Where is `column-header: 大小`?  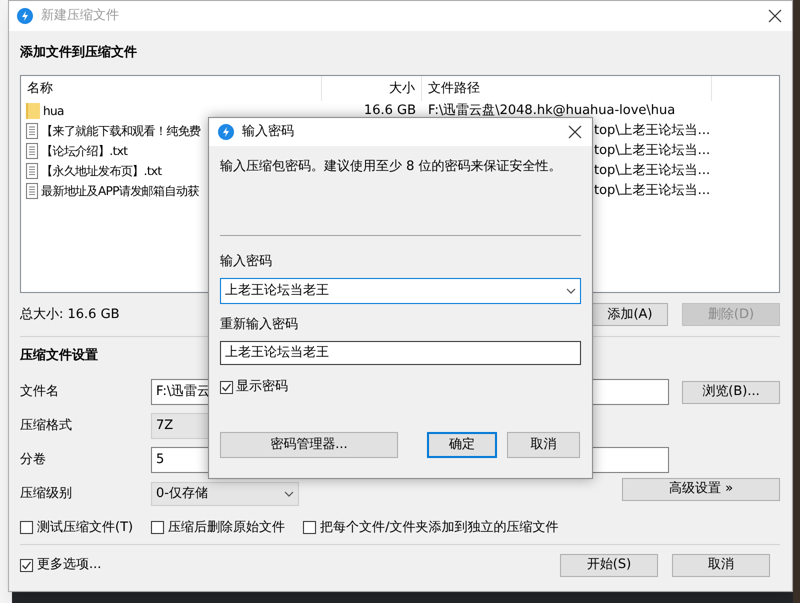 column-header: 大小 is located at coordinates (372, 88).